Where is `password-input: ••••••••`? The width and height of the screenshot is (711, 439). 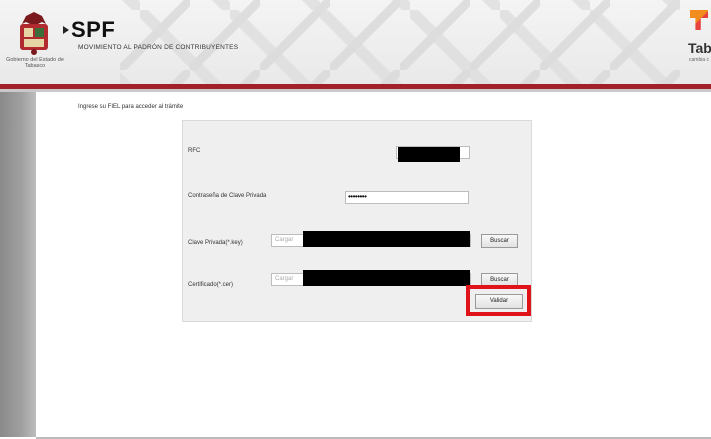 password-input: •••••••• is located at coordinates (407, 197).